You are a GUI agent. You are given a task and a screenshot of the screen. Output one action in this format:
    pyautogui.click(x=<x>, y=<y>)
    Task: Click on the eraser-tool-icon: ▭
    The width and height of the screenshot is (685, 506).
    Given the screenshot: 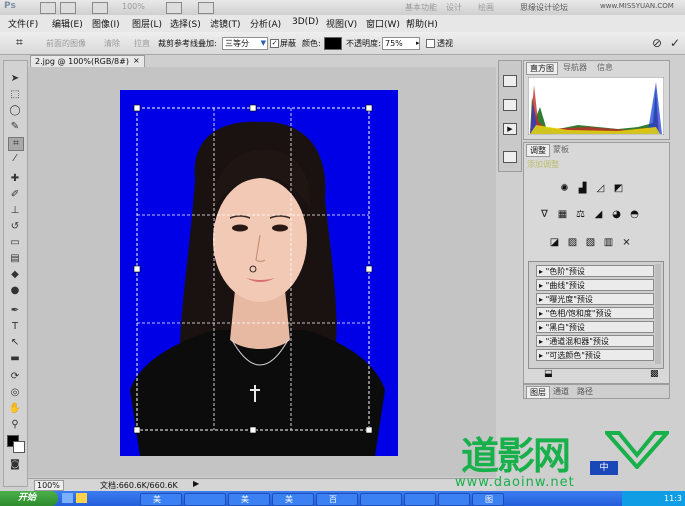 What is the action you would take?
    pyautogui.click(x=15, y=243)
    